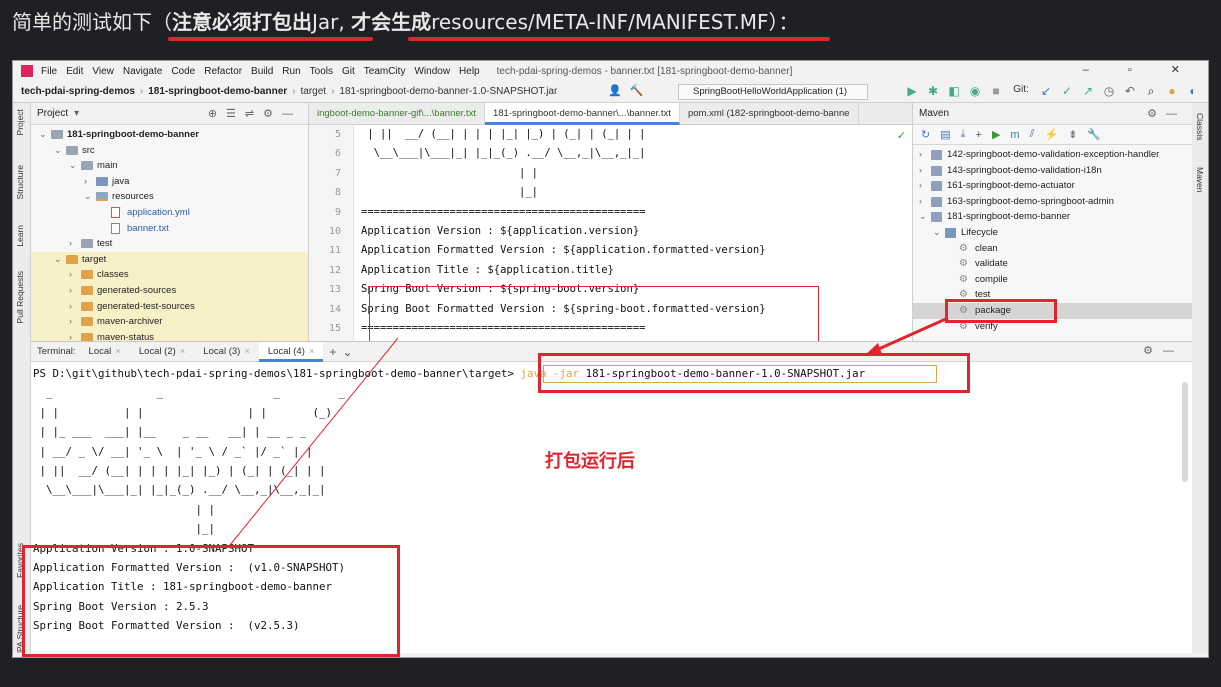  What do you see at coordinates (469, 71) in the screenshot?
I see `menu-help: Help` at bounding box center [469, 71].